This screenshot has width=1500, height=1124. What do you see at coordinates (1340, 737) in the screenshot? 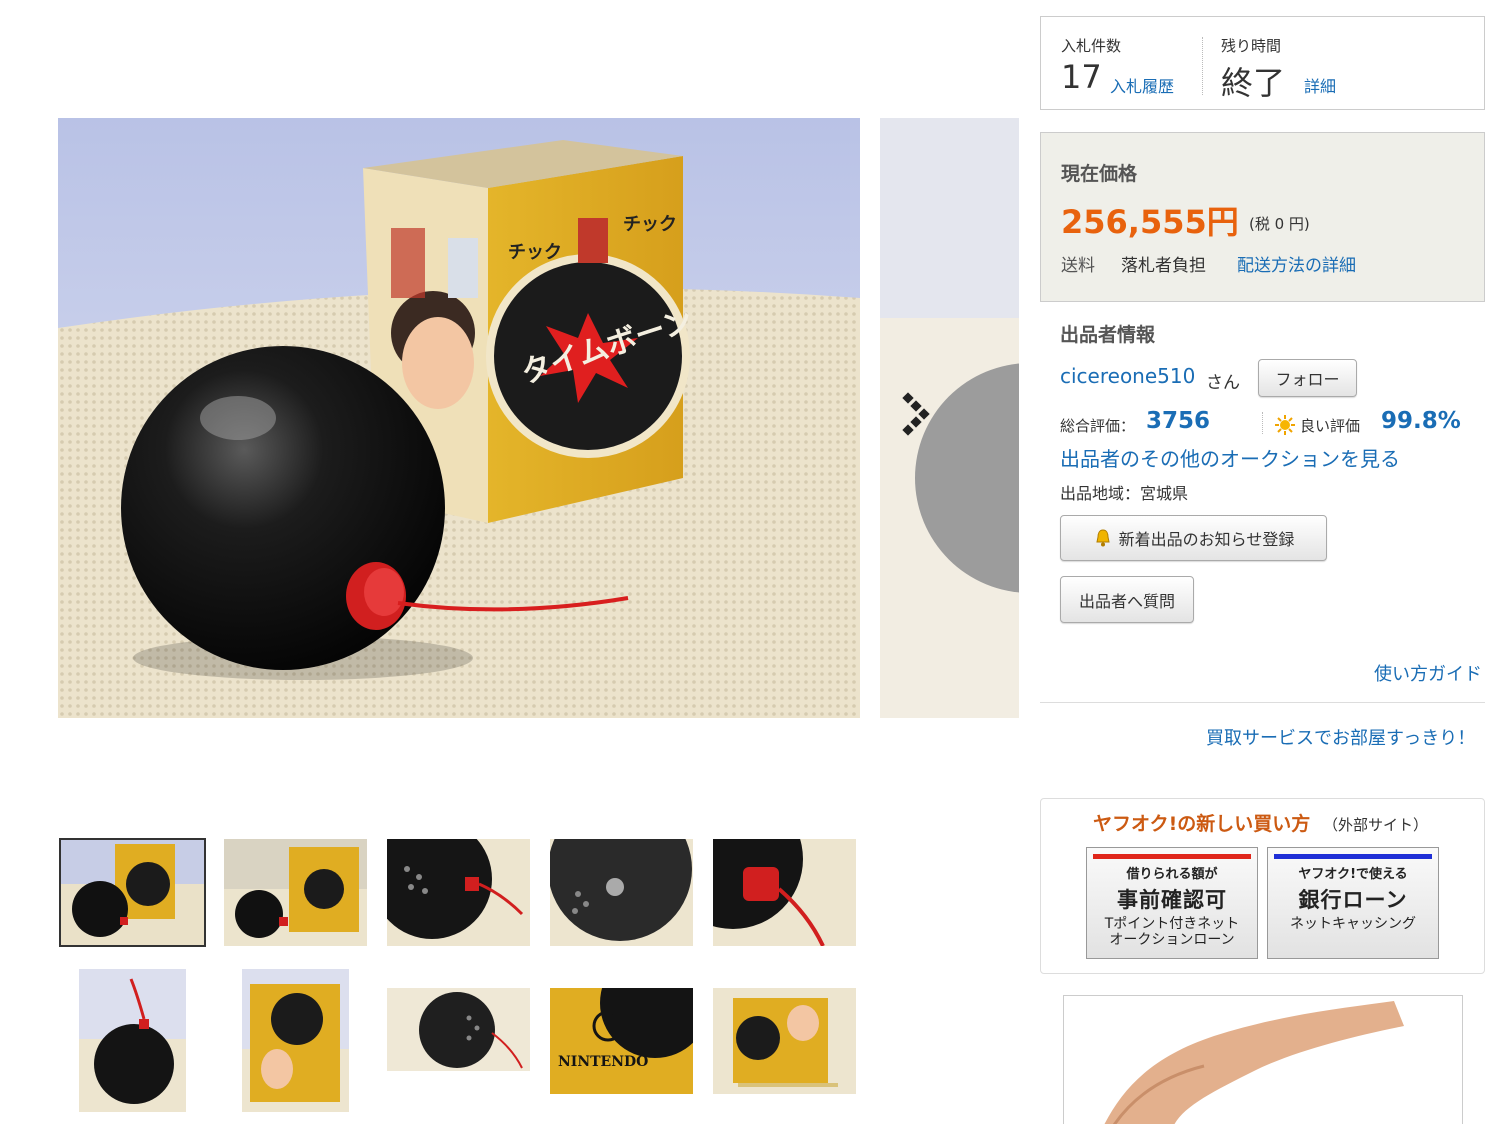
I see `buyback-service-link: 買取サービスでお部屋すっきり！` at bounding box center [1340, 737].